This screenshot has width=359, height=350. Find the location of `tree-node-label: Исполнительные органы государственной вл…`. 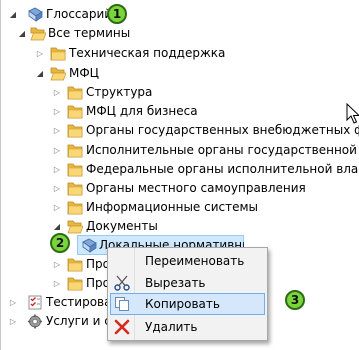

tree-node-label: Исполнительные органы государственной вл… is located at coordinates (222, 150).